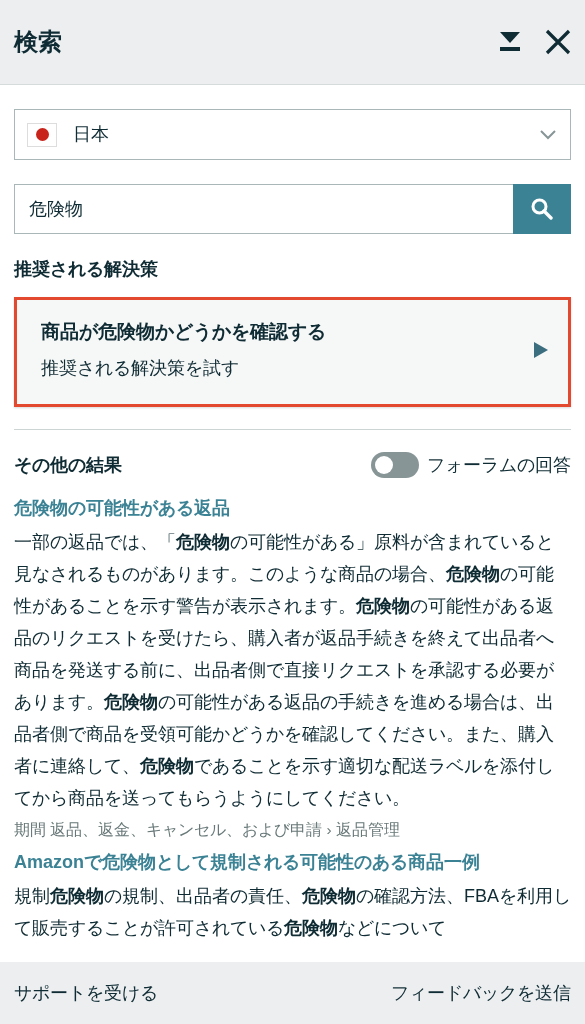  Describe the element at coordinates (499, 465) in the screenshot. I see `toggle-label: フォーラムの回答` at that location.